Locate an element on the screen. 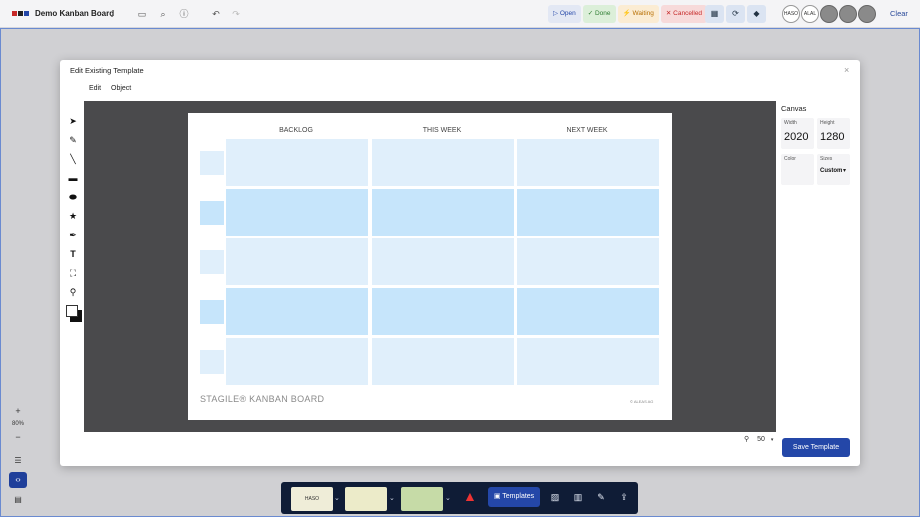 The height and width of the screenshot is (517, 920). height-field: Height 1280 is located at coordinates (833, 133).